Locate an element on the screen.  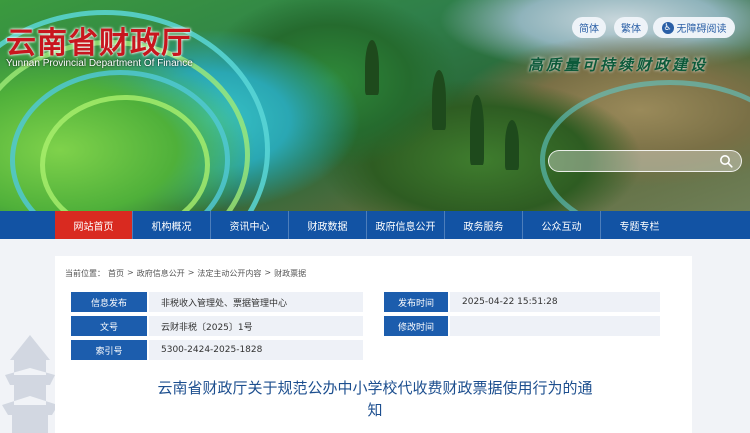
docno-label: 文号 is located at coordinates (109, 326).